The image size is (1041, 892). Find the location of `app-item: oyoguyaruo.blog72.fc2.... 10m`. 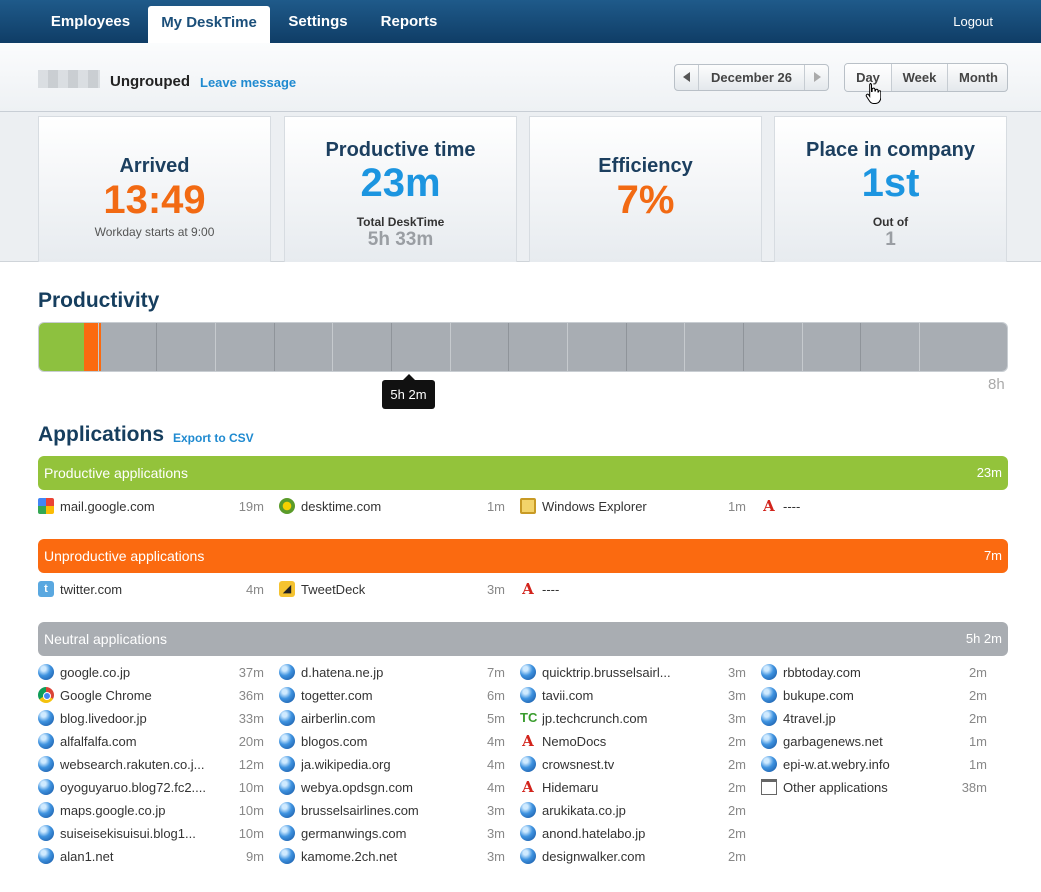

app-item: oyoguyaruo.blog72.fc2.... 10m is located at coordinates (151, 788).